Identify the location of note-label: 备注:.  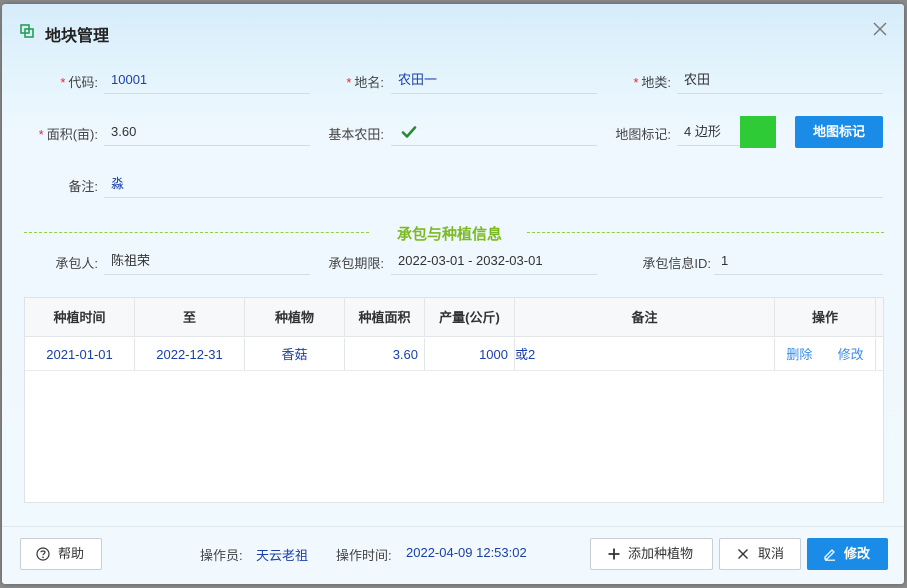
(83, 186).